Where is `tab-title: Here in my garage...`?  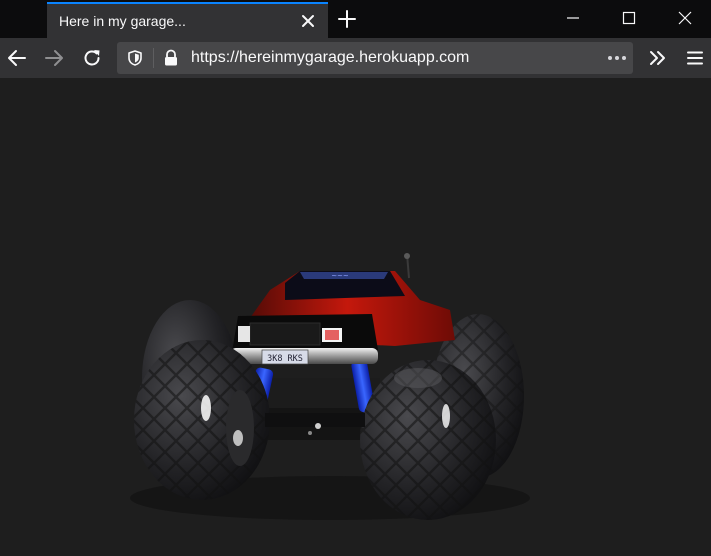
tab-title: Here in my garage... is located at coordinates (122, 21).